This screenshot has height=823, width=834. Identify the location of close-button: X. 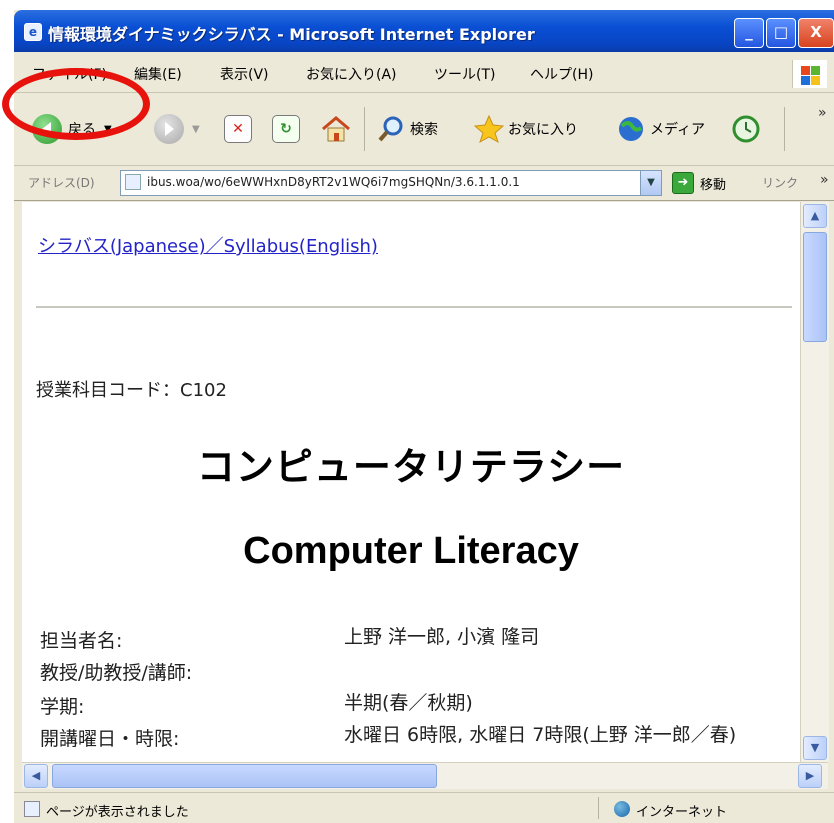
(816, 33).